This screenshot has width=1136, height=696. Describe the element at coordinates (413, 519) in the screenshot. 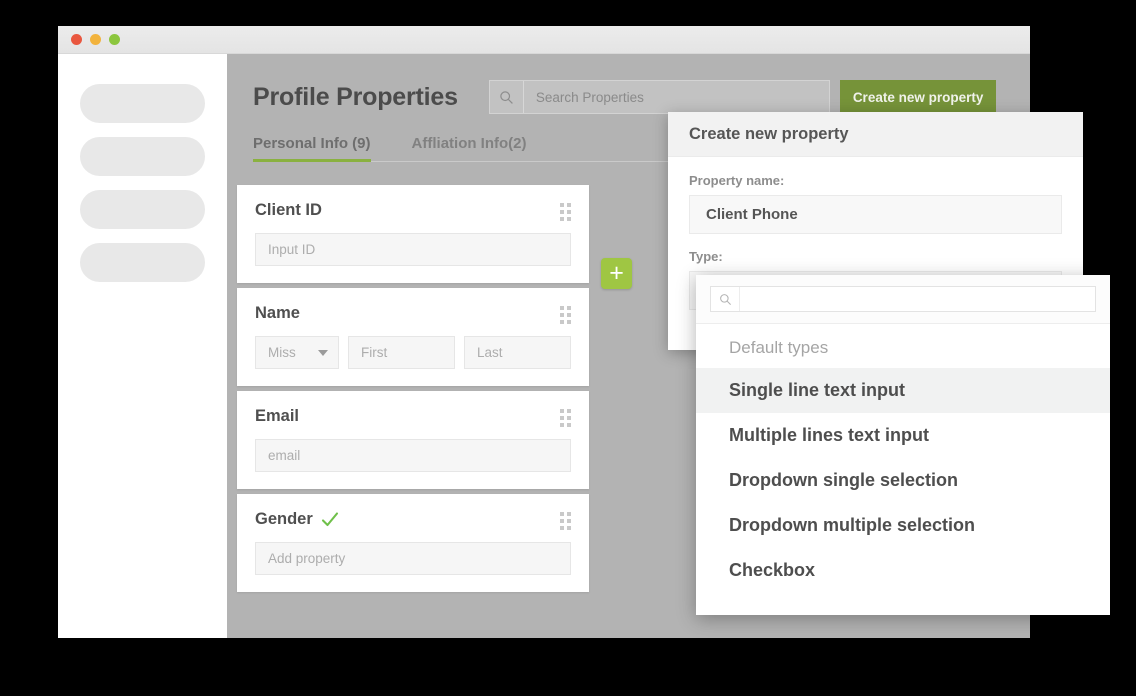

I see `card-title-row: Gender` at that location.